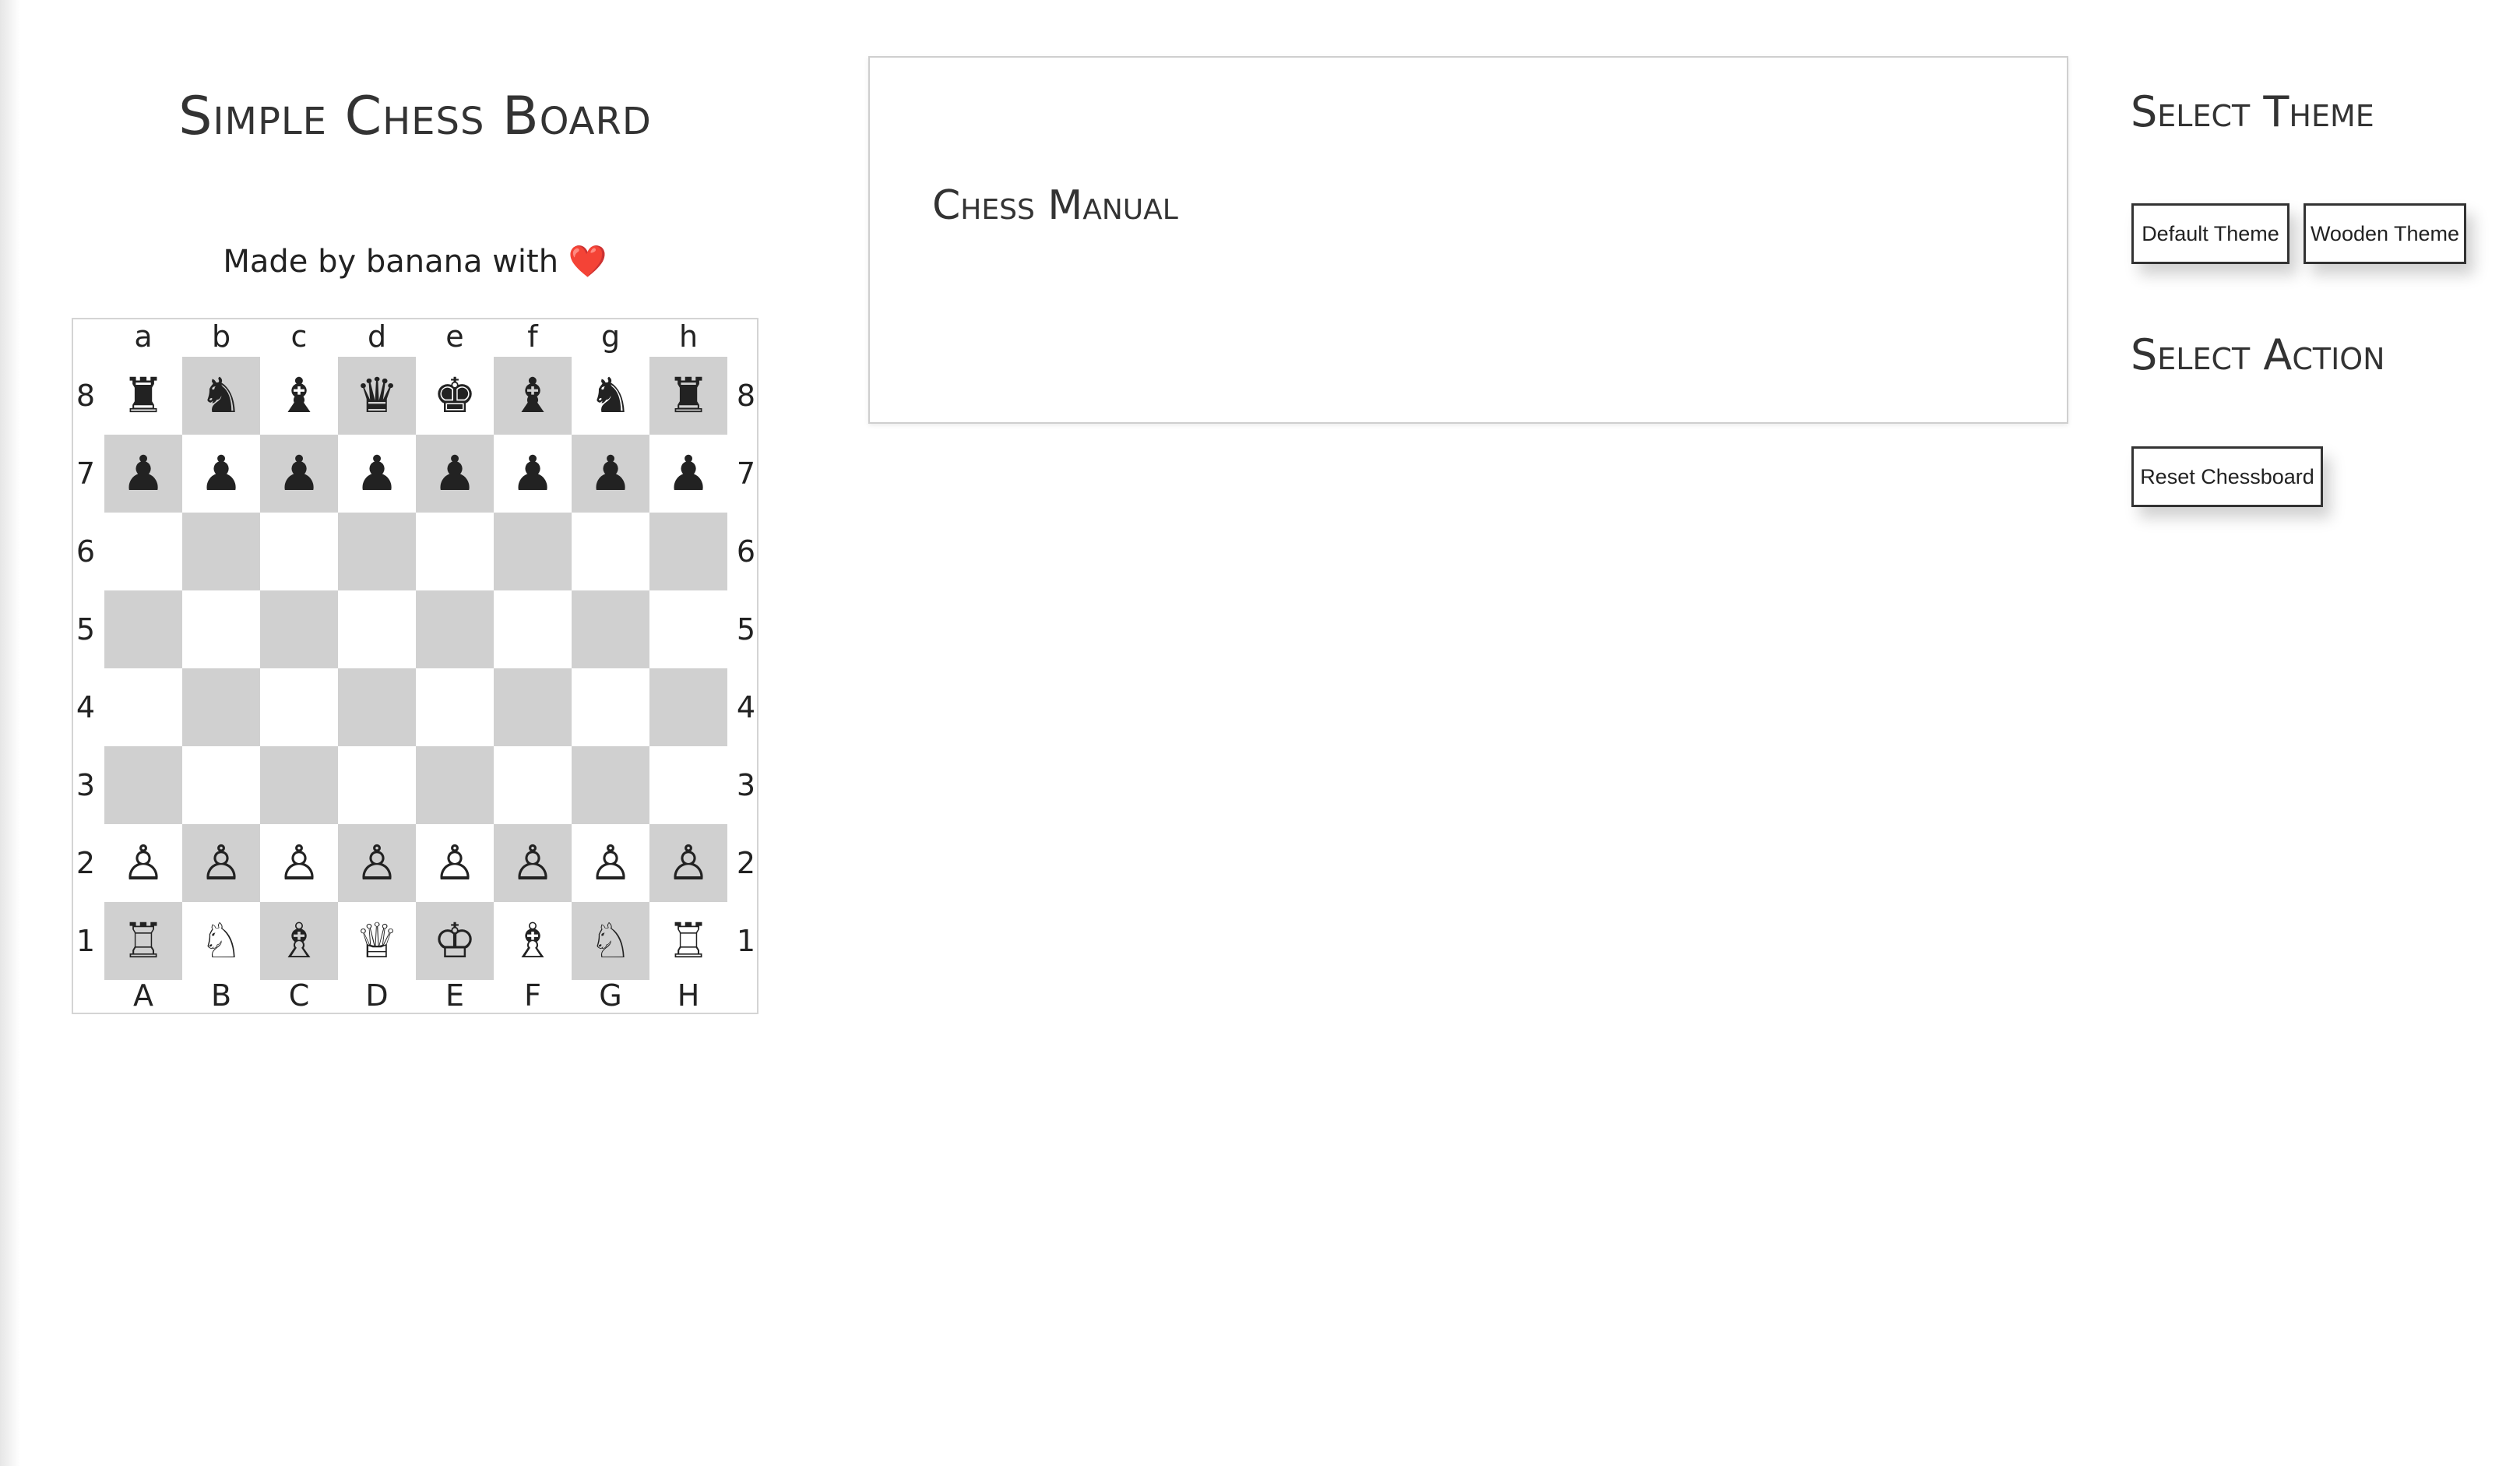 The width and height of the screenshot is (2520, 1466). Describe the element at coordinates (377, 336) in the screenshot. I see `file-label: d` at that location.